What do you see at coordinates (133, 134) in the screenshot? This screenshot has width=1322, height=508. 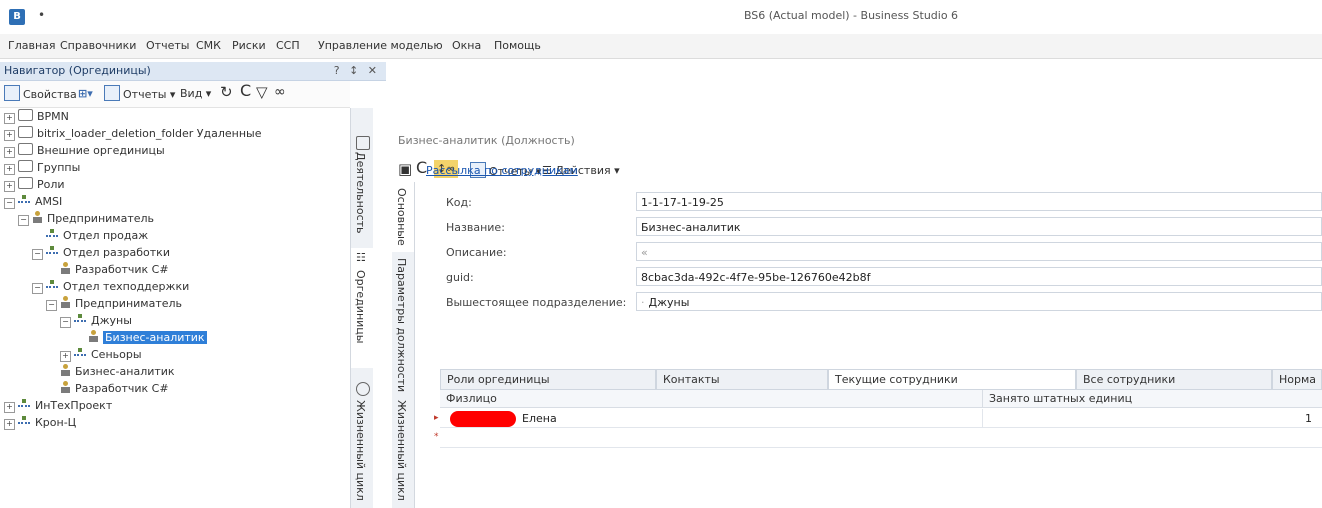 I see `tree-item: + bitrix_loader_deletion_folder Удаленные` at bounding box center [133, 134].